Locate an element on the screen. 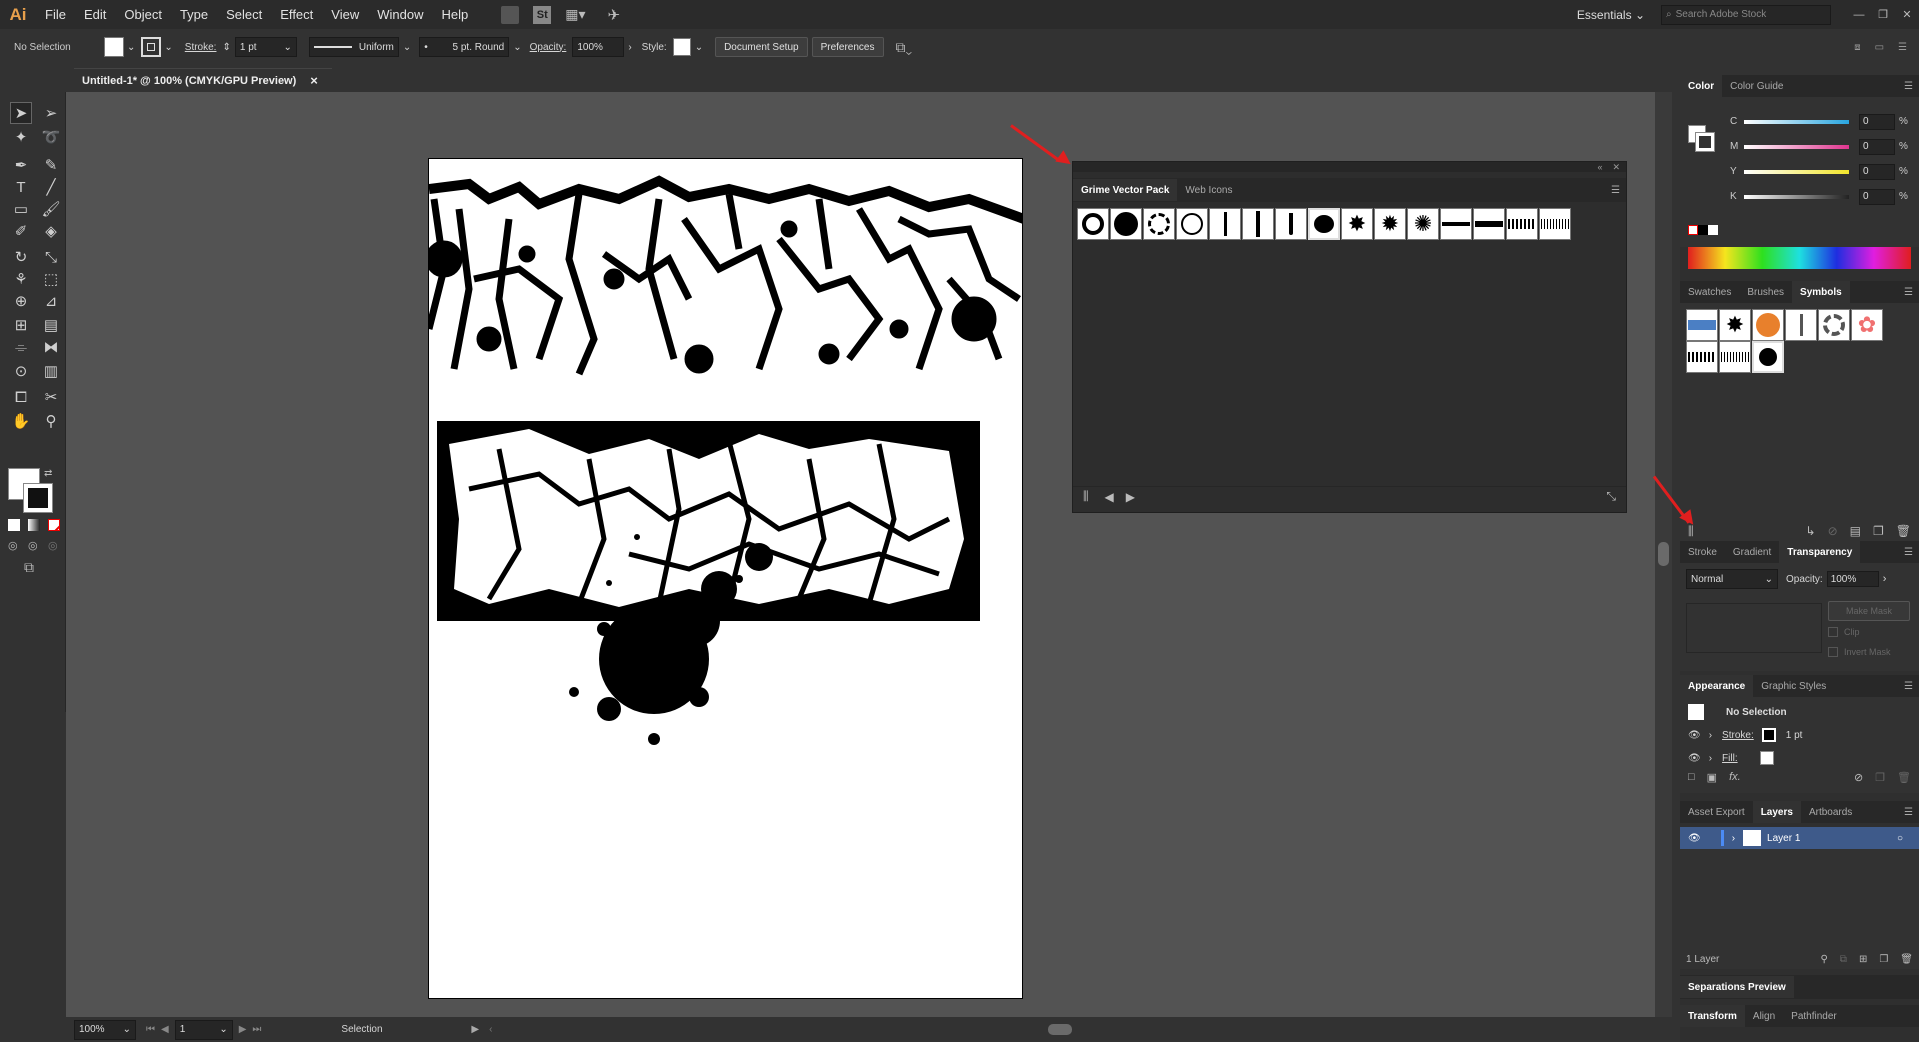 The image size is (1919, 1042). menu-view: View is located at coordinates (345, 14).